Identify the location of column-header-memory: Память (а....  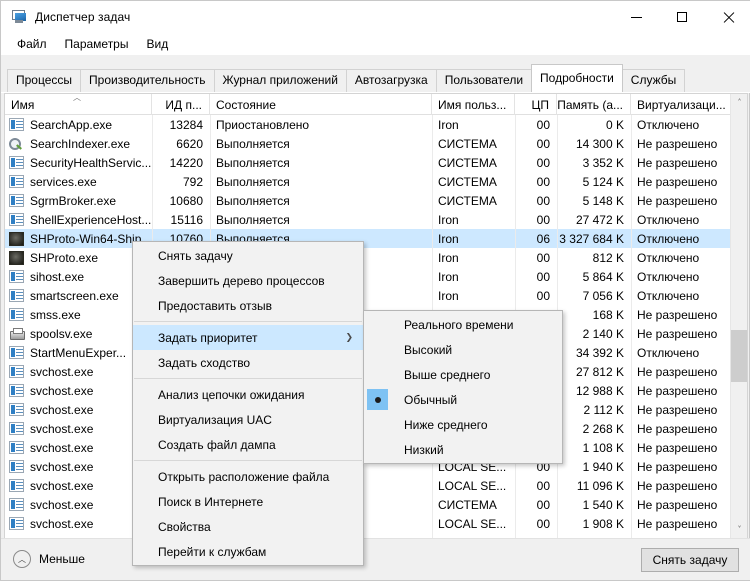
(594, 104).